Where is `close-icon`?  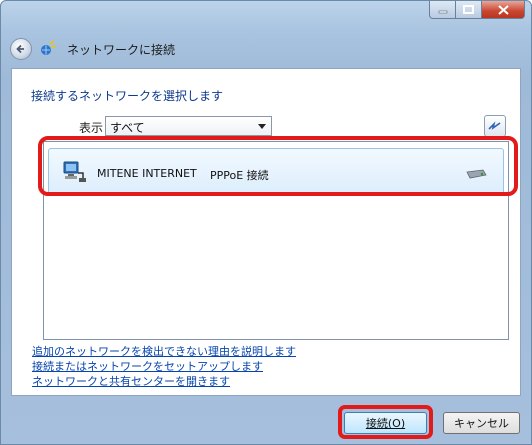 close-icon is located at coordinates (503, 9).